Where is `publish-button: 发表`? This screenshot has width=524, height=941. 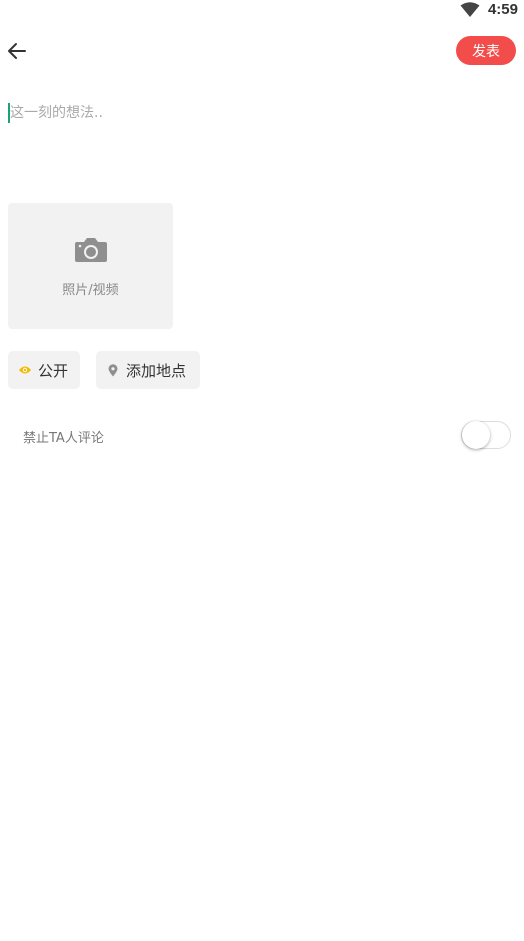 publish-button: 发表 is located at coordinates (486, 50).